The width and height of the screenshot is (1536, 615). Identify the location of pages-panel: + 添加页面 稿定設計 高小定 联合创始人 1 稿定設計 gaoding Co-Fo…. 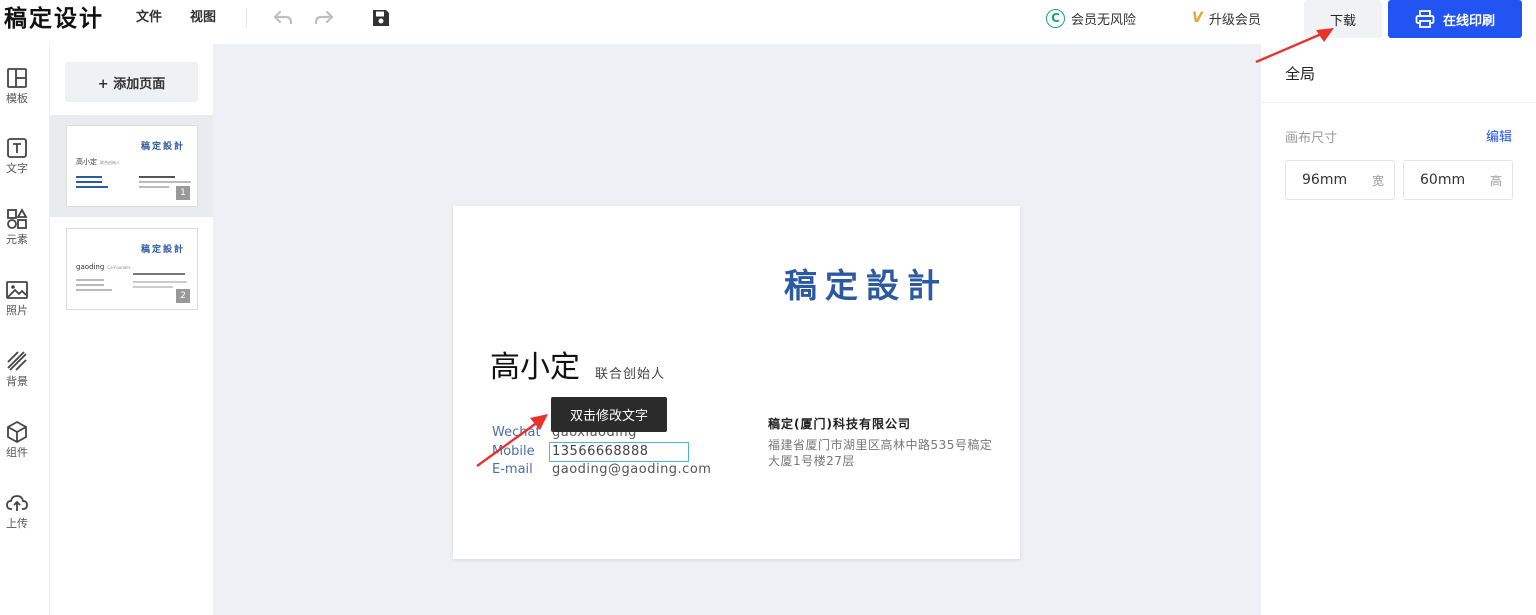
(132, 329).